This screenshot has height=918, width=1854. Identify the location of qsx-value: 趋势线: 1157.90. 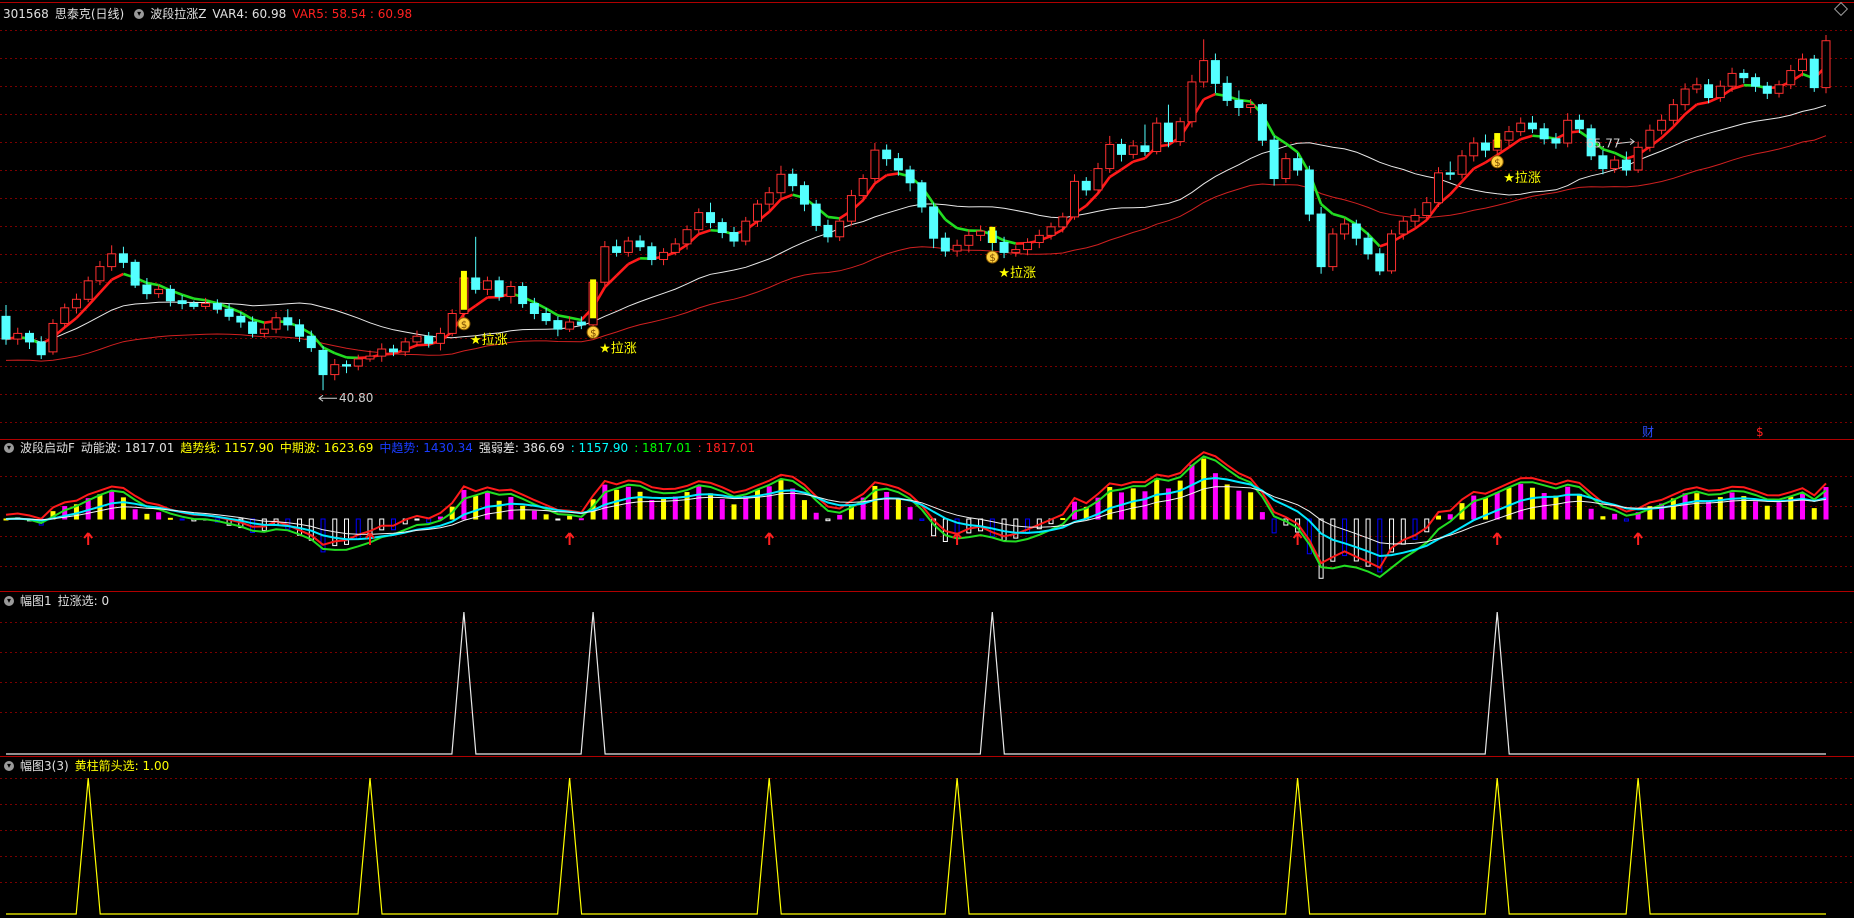
(227, 448).